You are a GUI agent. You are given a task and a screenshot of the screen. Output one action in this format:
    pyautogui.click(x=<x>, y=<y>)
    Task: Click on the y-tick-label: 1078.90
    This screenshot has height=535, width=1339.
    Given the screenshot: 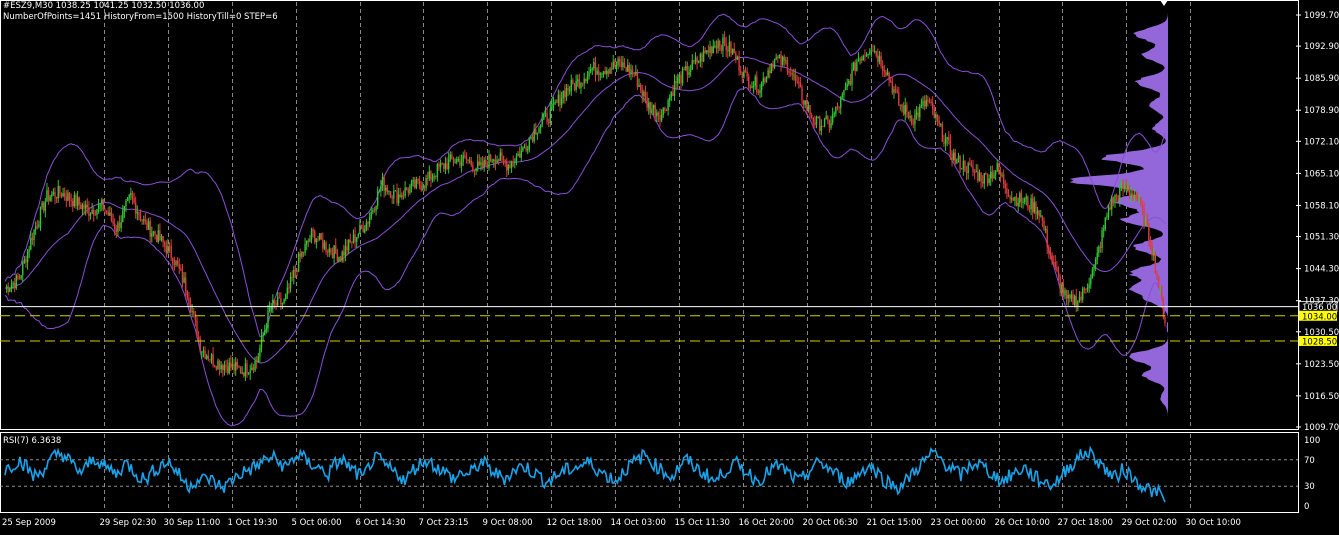 What is the action you would take?
    pyautogui.click(x=1321, y=111)
    